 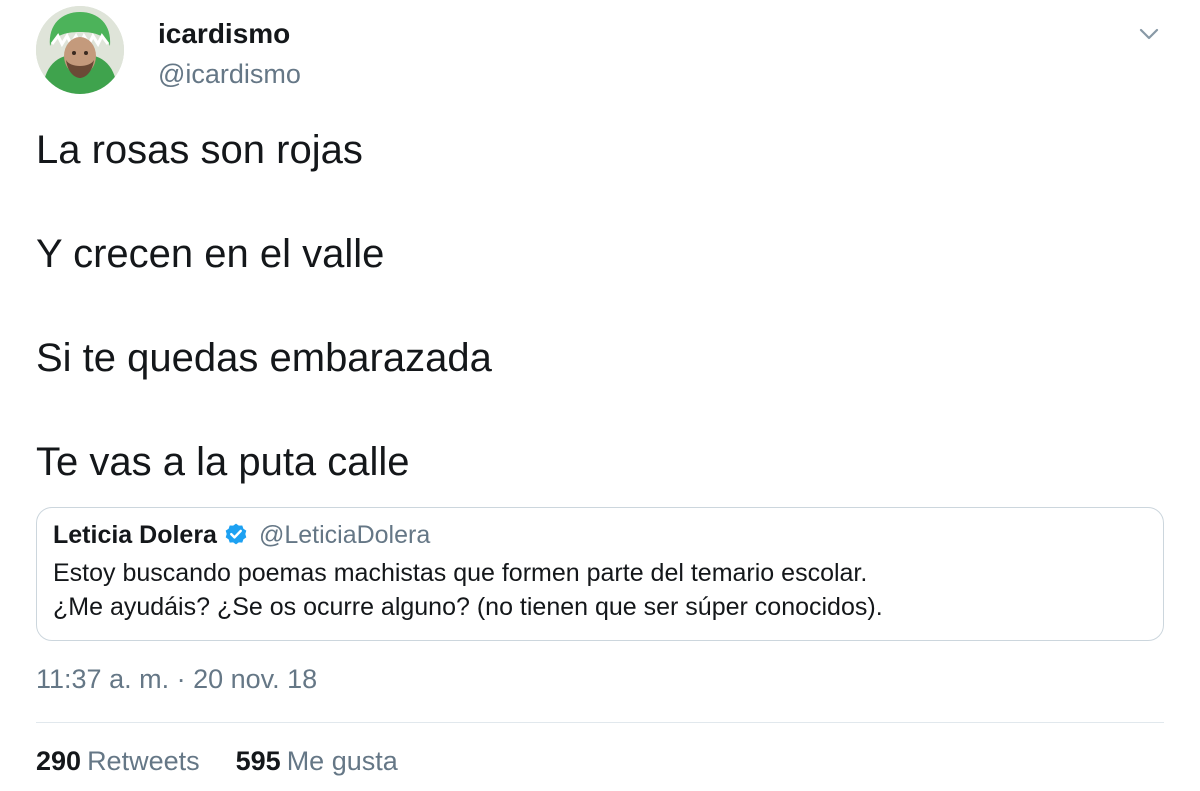 What do you see at coordinates (135, 534) in the screenshot?
I see `quoted-author-name: Leticia Dolera` at bounding box center [135, 534].